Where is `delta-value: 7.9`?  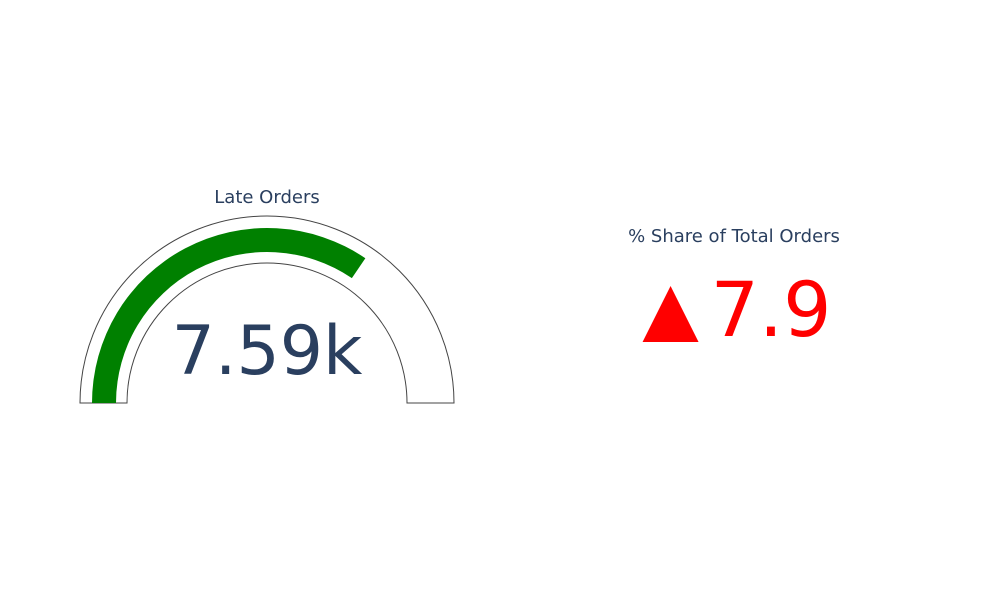 delta-value: 7.9 is located at coordinates (771, 309).